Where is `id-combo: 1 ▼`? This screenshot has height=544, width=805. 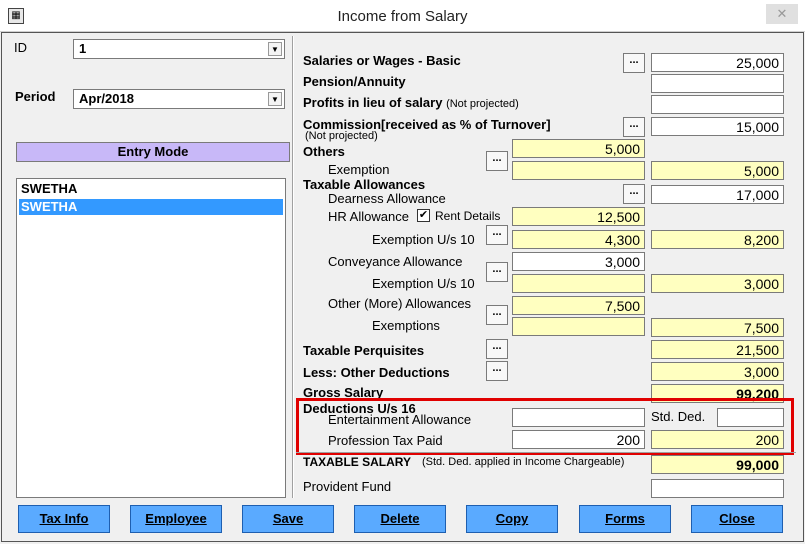
id-combo: 1 ▼ is located at coordinates (179, 49).